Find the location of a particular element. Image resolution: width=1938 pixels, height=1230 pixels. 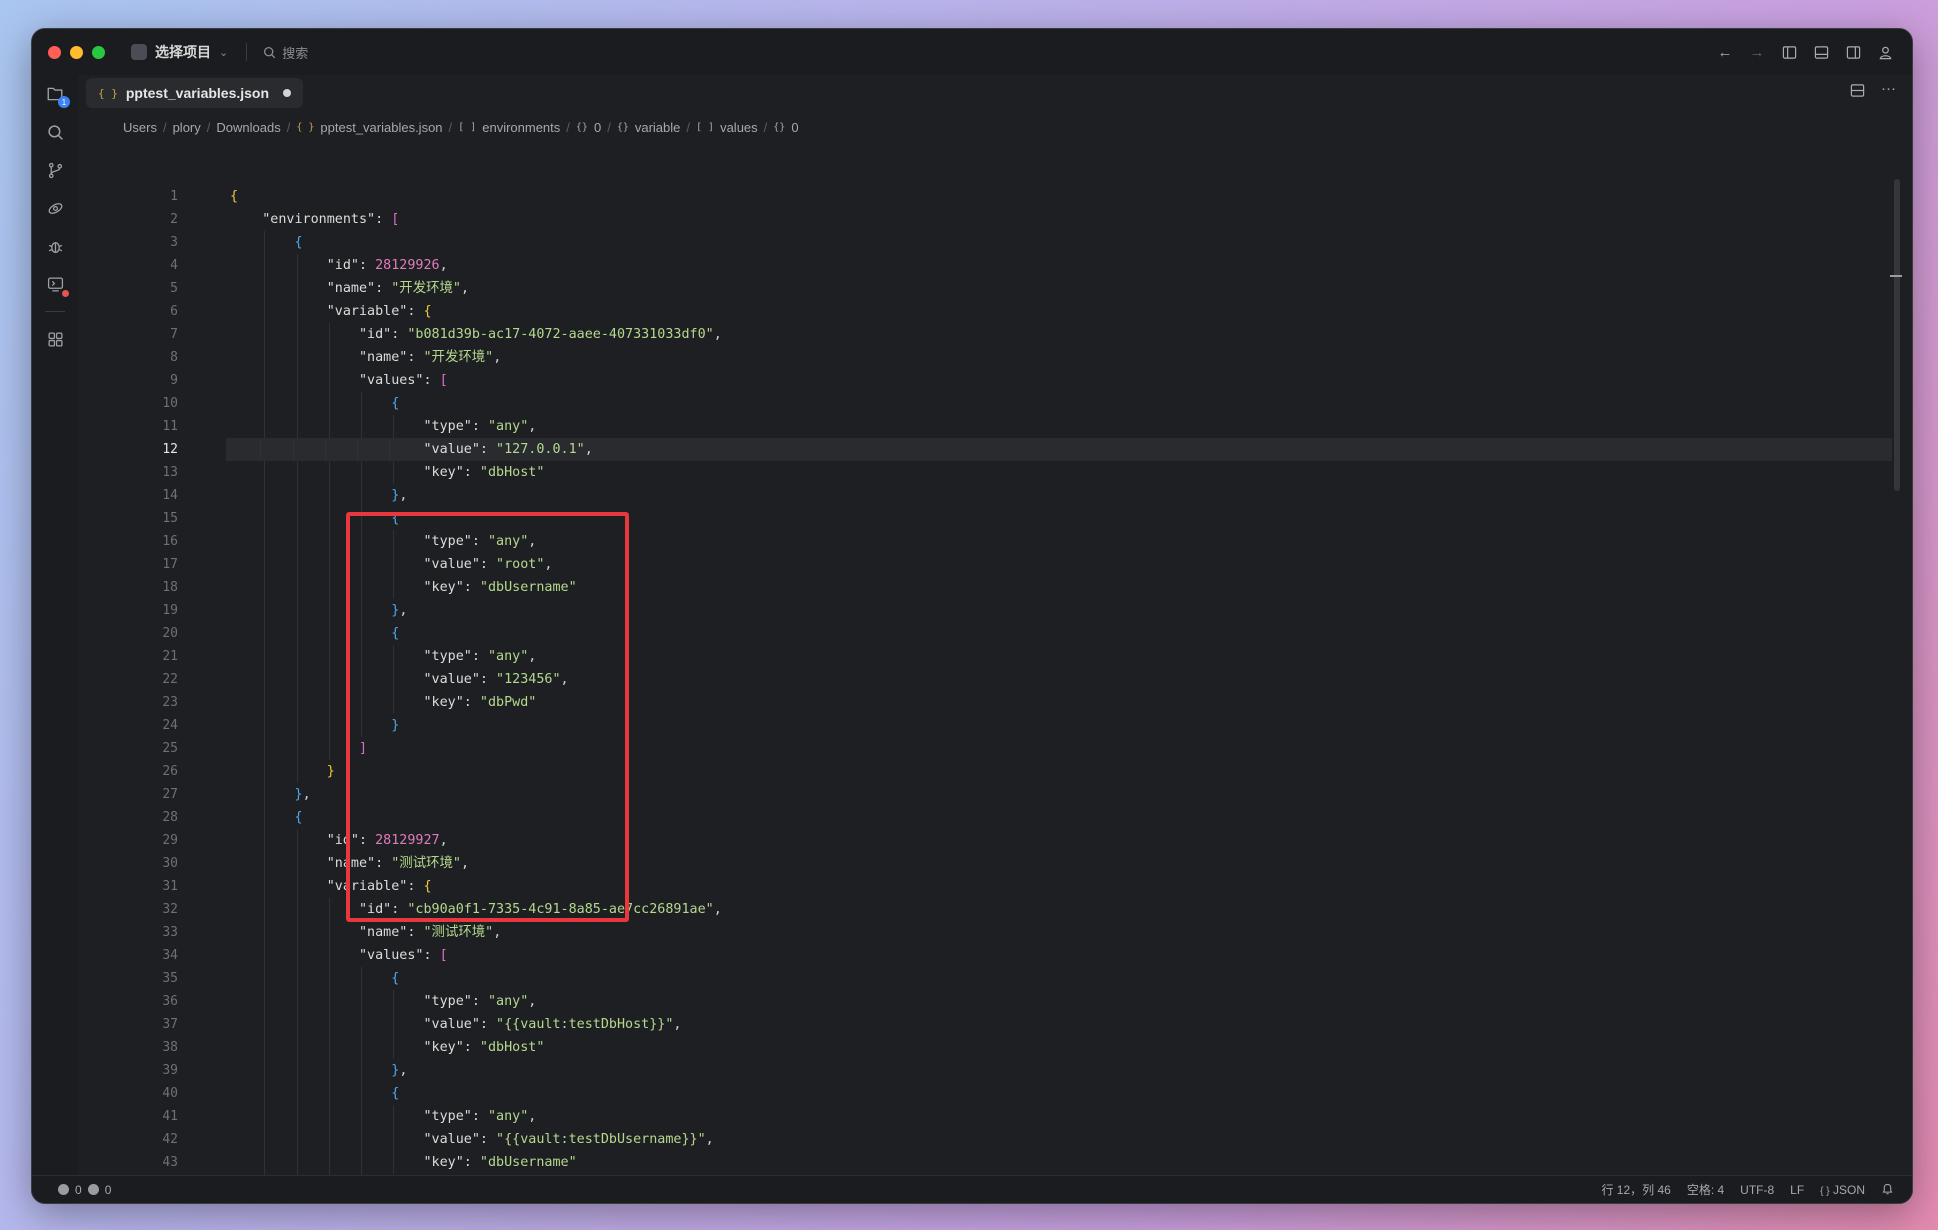

toggle-secondary-sidebar-icon is located at coordinates (1853, 52).